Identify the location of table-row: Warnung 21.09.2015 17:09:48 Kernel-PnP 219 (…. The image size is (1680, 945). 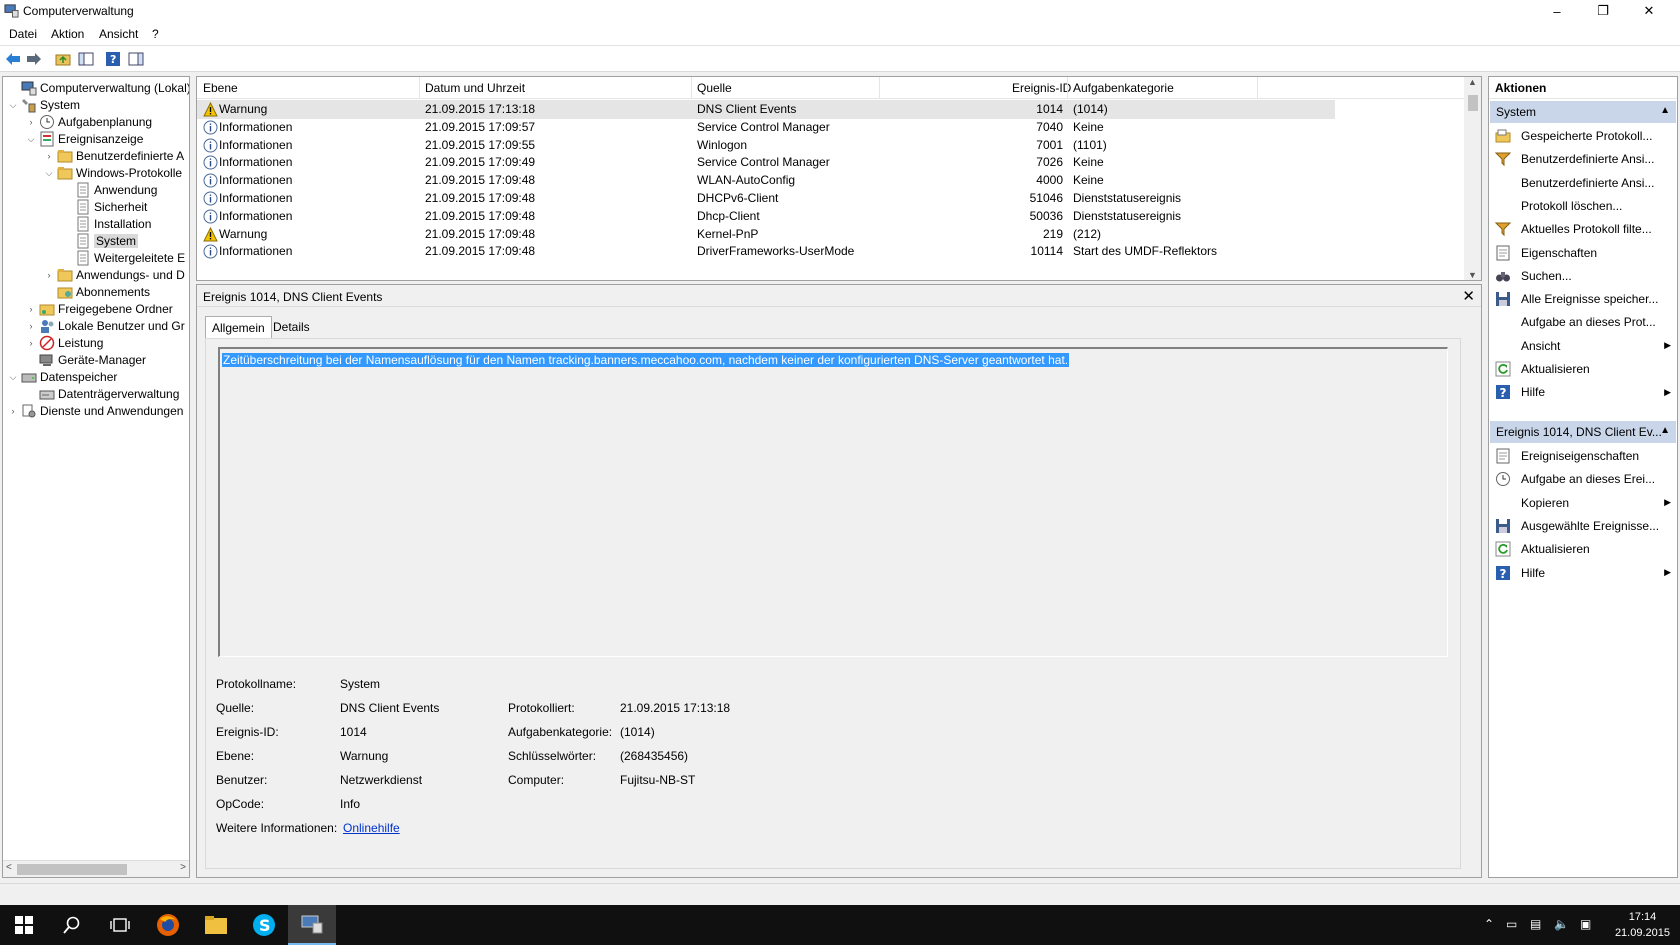
(766, 234).